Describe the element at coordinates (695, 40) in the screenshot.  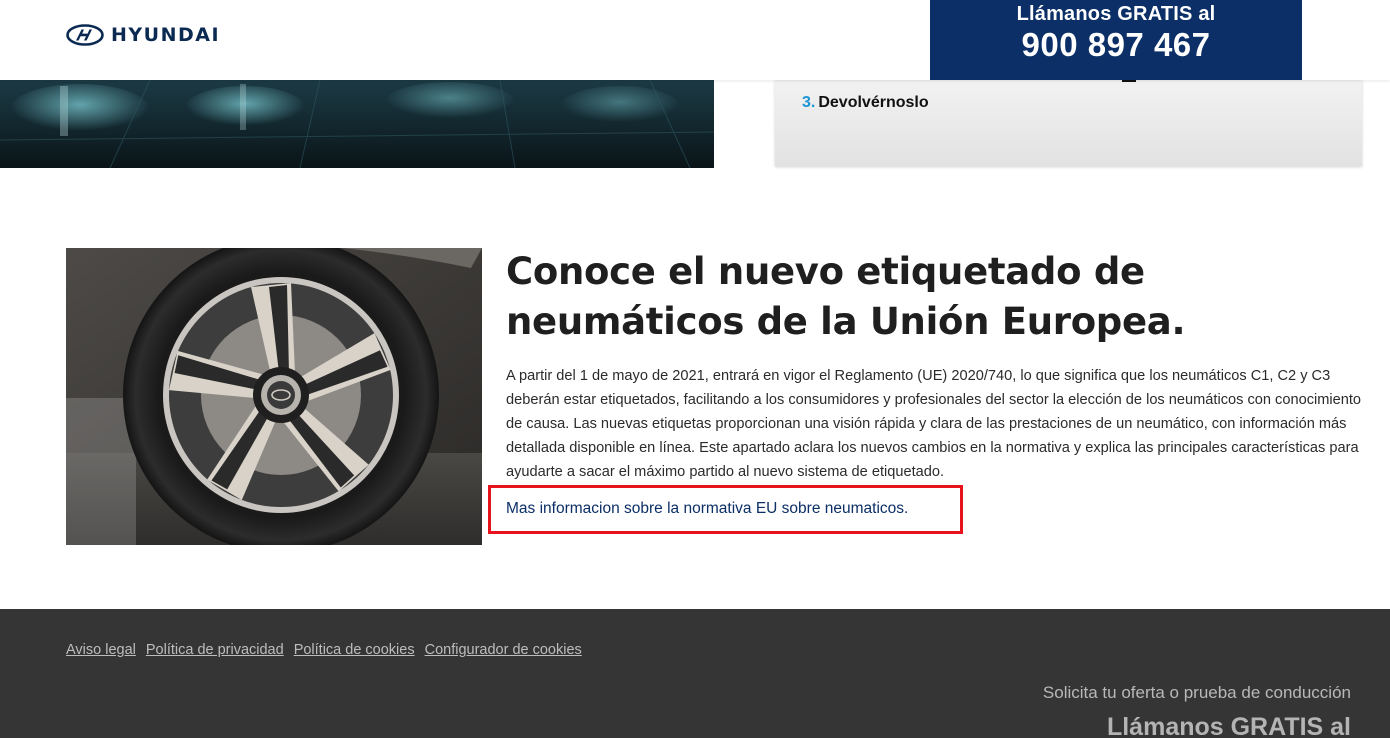
I see `site-header: HYUNDAI Llámanos GRATIS al 900 897 467` at that location.